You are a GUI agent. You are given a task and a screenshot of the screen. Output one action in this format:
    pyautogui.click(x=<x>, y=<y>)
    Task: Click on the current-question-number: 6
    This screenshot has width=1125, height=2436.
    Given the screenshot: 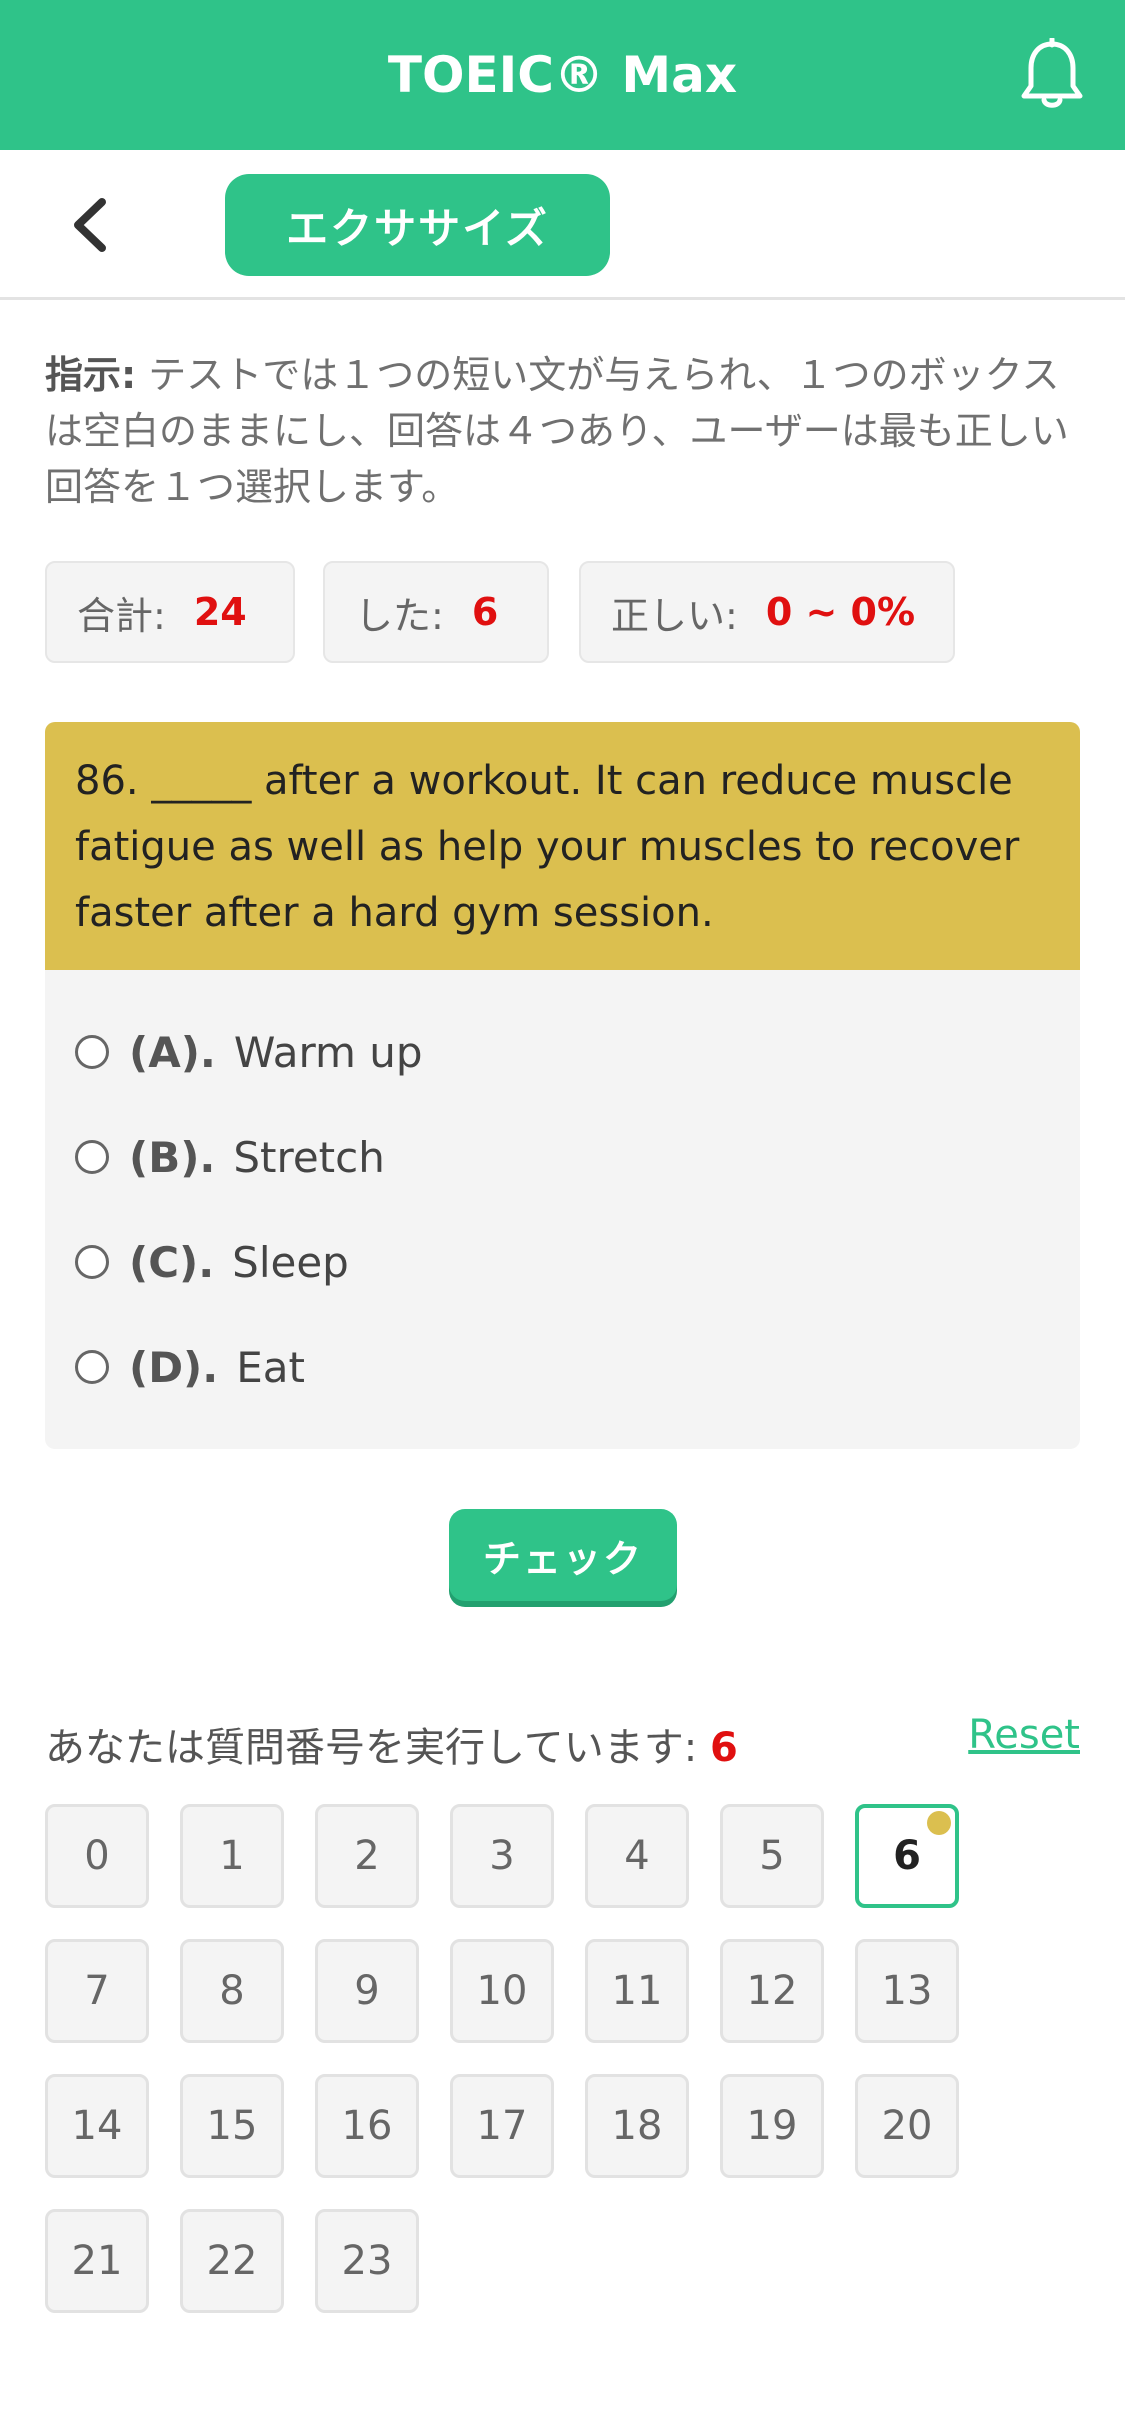 What is the action you would take?
    pyautogui.click(x=907, y=1856)
    